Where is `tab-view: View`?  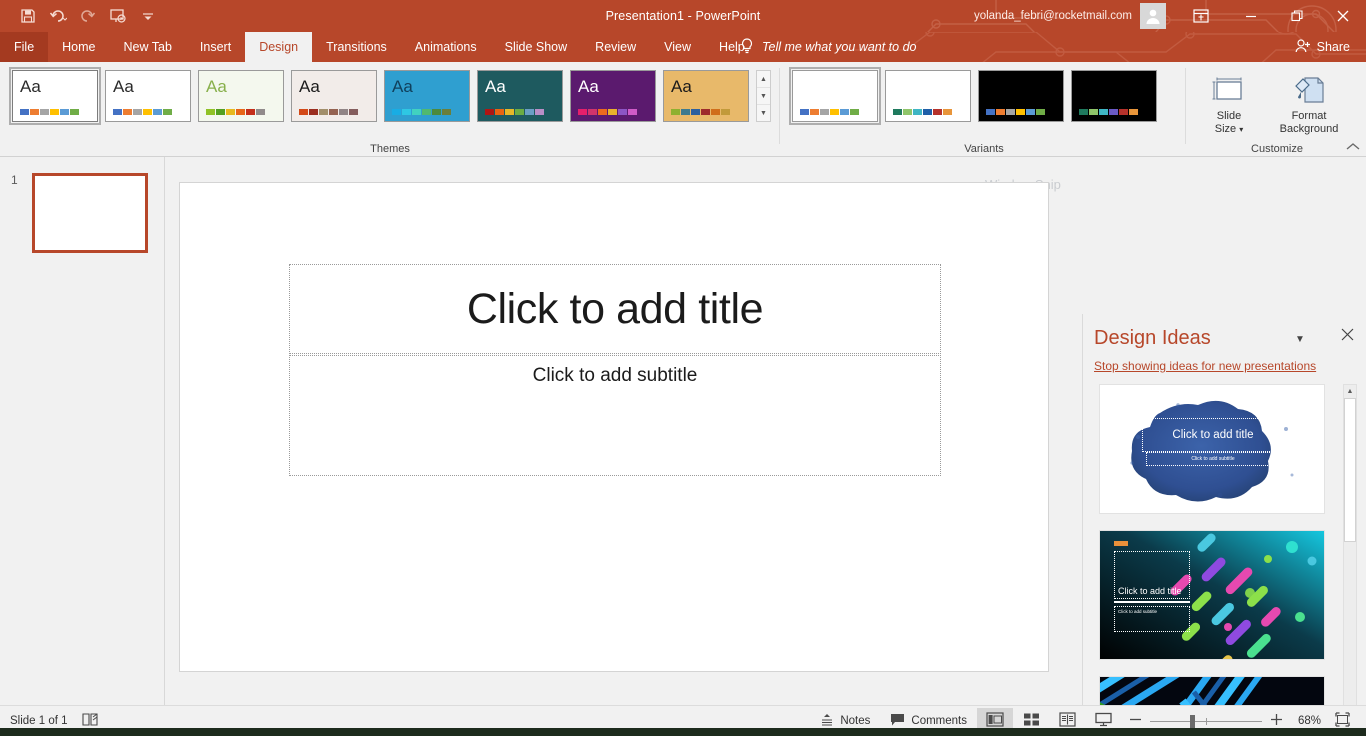
tab-view: View is located at coordinates (677, 47).